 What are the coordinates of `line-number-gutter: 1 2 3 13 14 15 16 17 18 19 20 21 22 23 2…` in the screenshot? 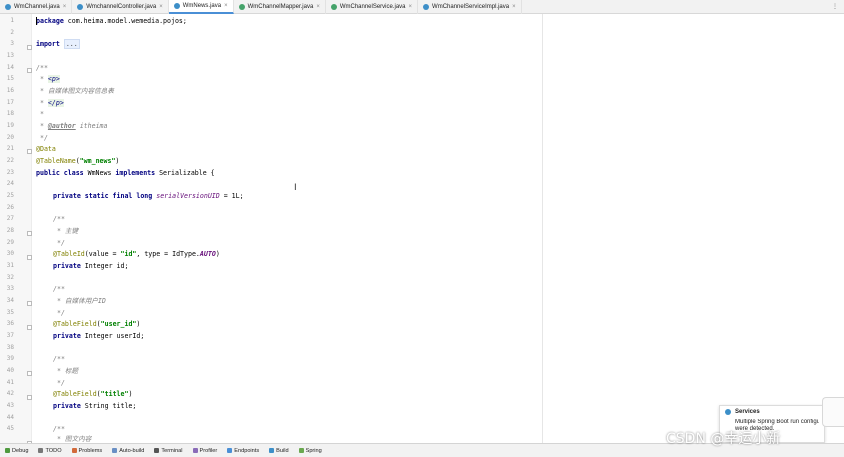 It's located at (16, 230).